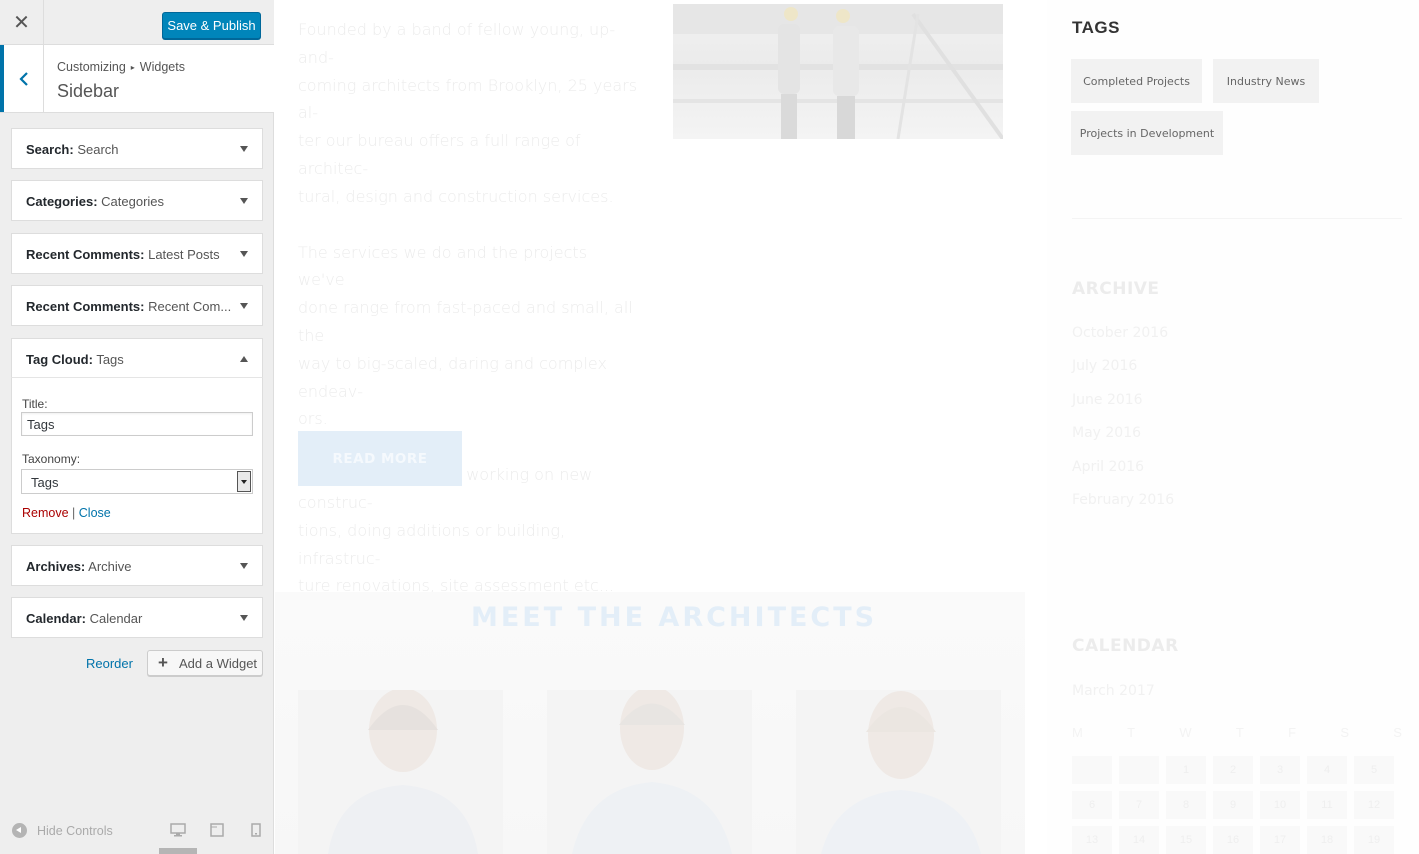 The height and width of the screenshot is (854, 1419). Describe the element at coordinates (838, 71) in the screenshot. I see `construction-photo-image` at that location.